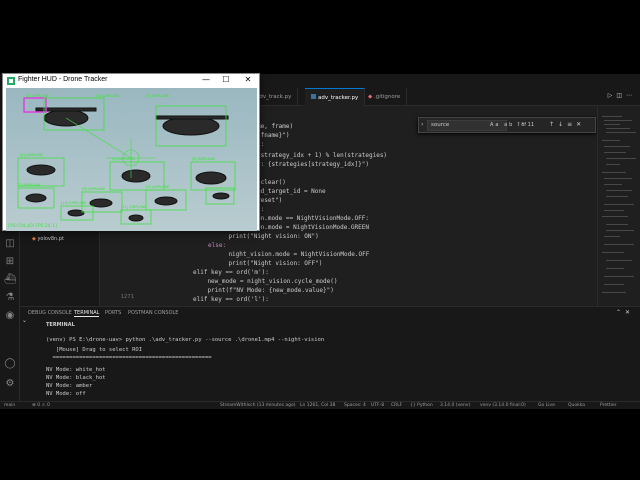 The height and width of the screenshot is (480, 640). What do you see at coordinates (60, 325) in the screenshot?
I see `terminal-header: TERMINAL` at bounding box center [60, 325].